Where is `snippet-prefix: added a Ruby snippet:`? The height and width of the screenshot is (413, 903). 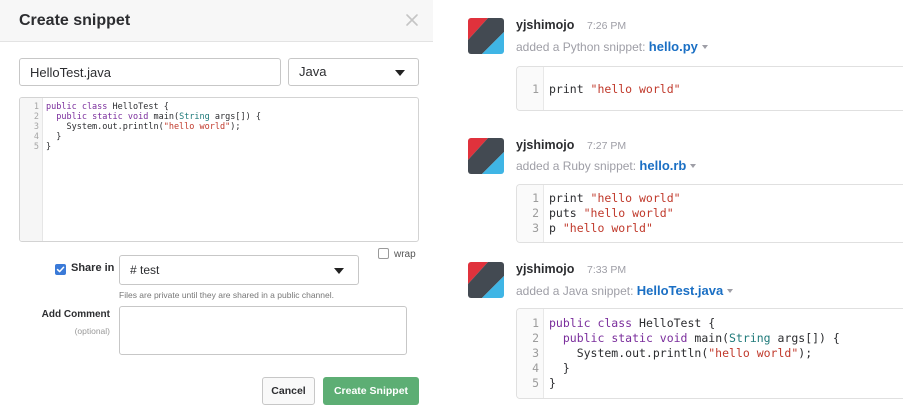
snippet-prefix: added a Ruby snippet: is located at coordinates (578, 166).